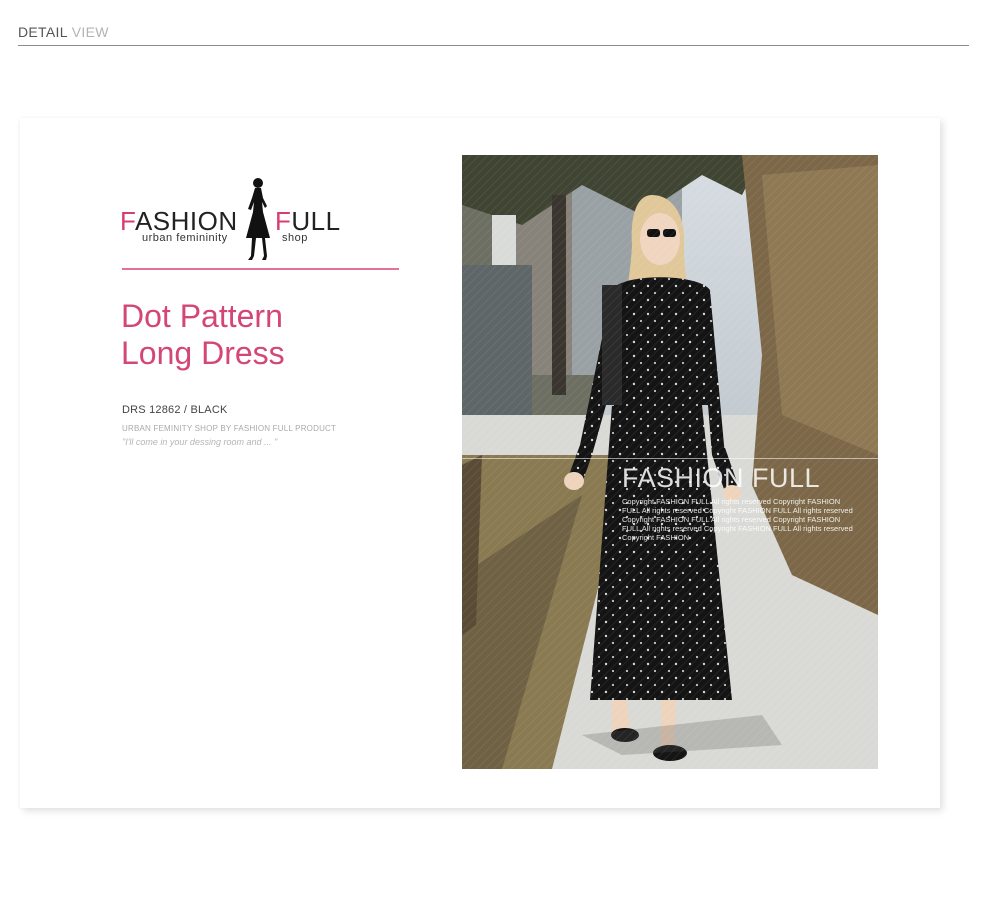 This screenshot has width=990, height=921. I want to click on section-header: DETAIL VIEW, so click(493, 35).